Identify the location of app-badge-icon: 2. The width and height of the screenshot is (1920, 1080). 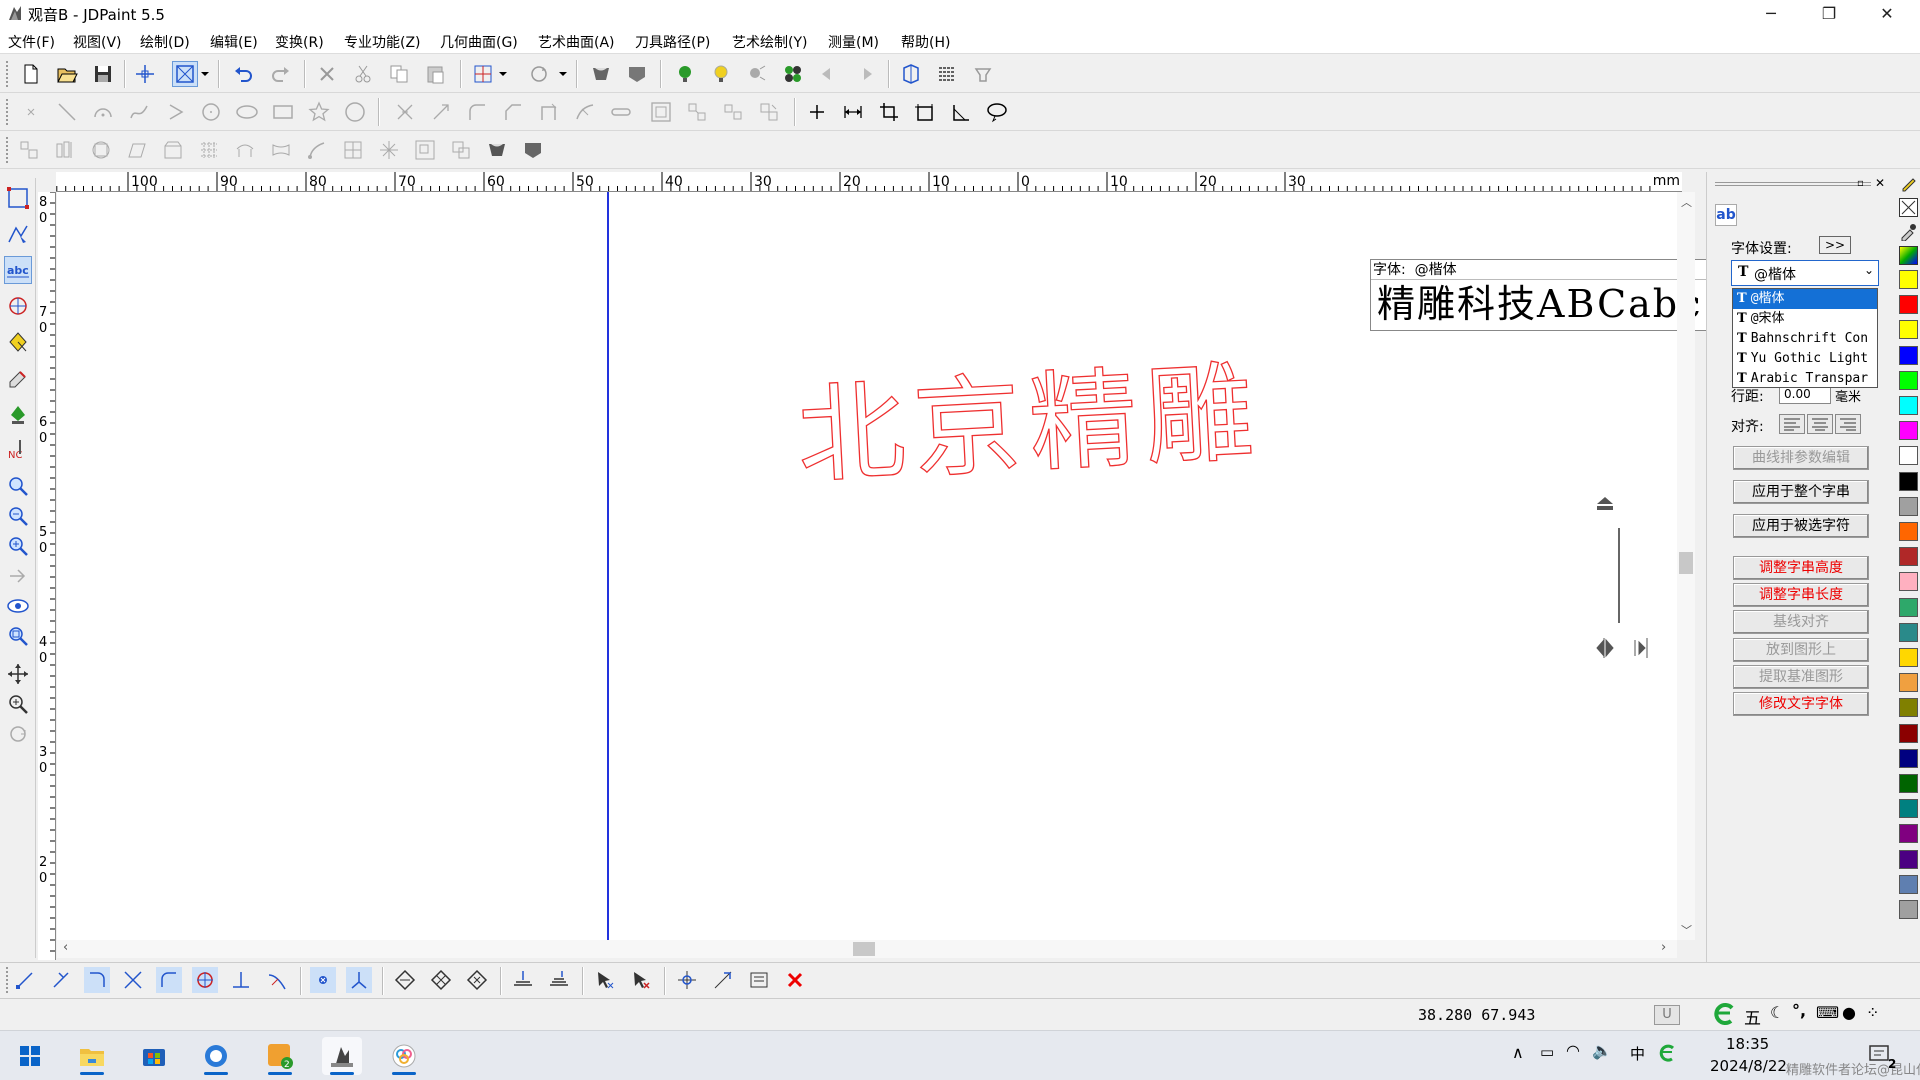
(280, 1056).